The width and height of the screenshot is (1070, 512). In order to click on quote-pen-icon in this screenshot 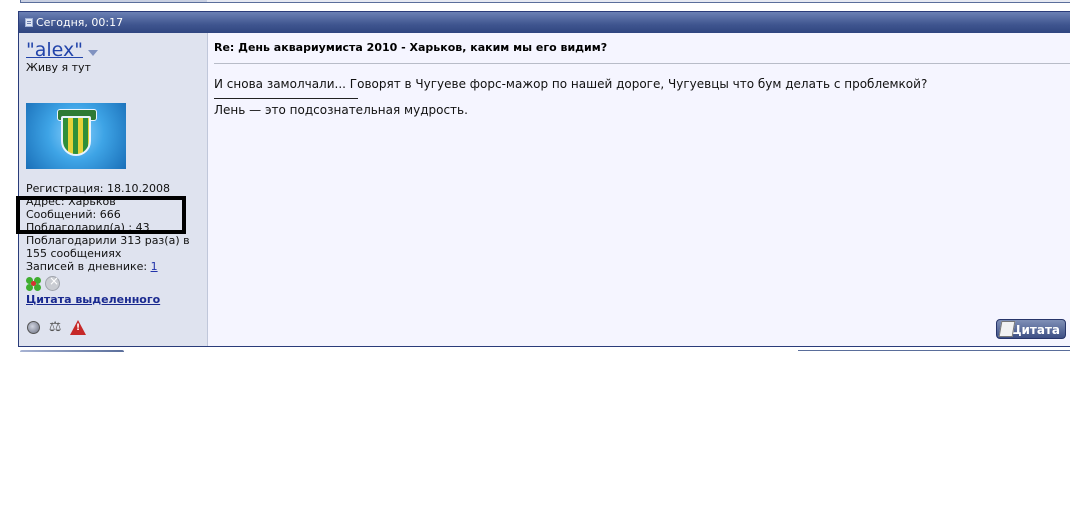, I will do `click(1007, 329)`.